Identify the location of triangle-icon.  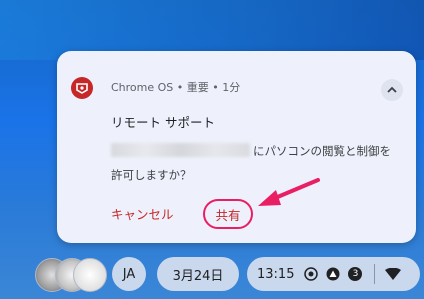
(333, 274).